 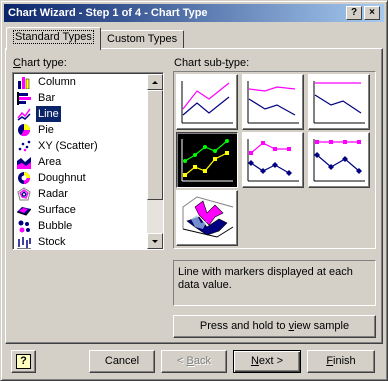 What do you see at coordinates (81, 178) in the screenshot?
I see `list-item-doughnut: Doughnut` at bounding box center [81, 178].